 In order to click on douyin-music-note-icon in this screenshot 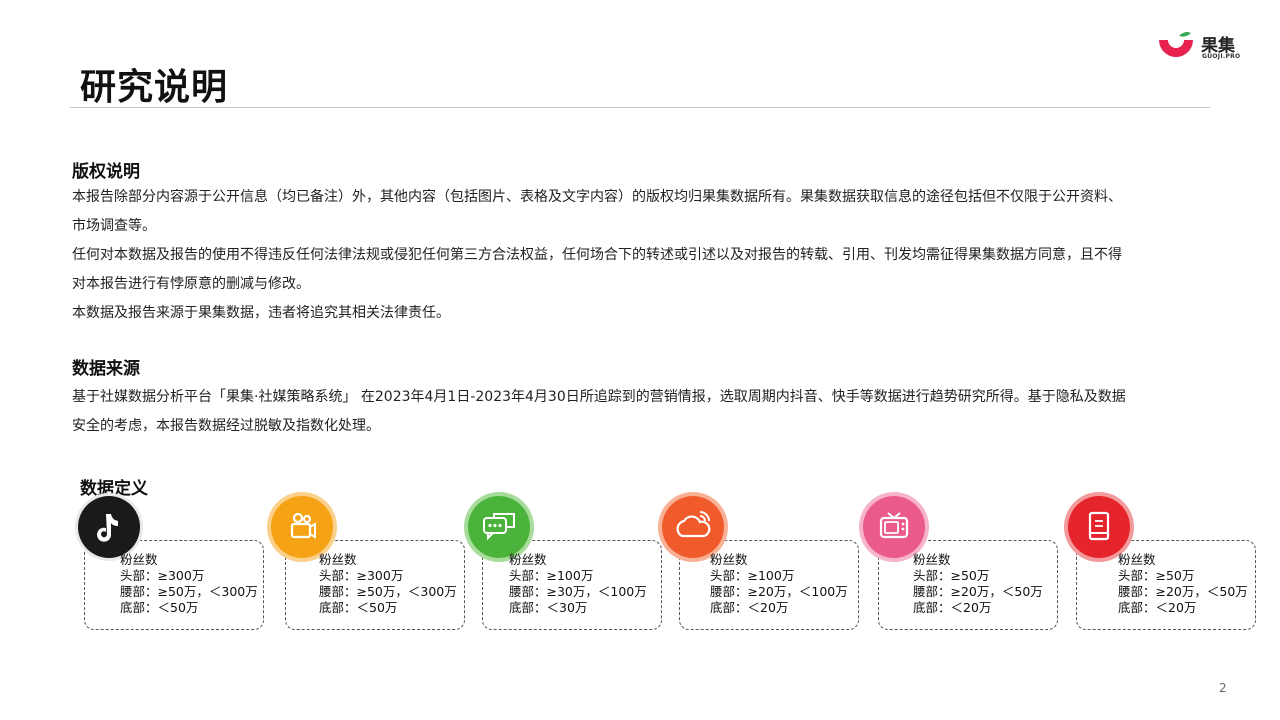, I will do `click(109, 527)`.